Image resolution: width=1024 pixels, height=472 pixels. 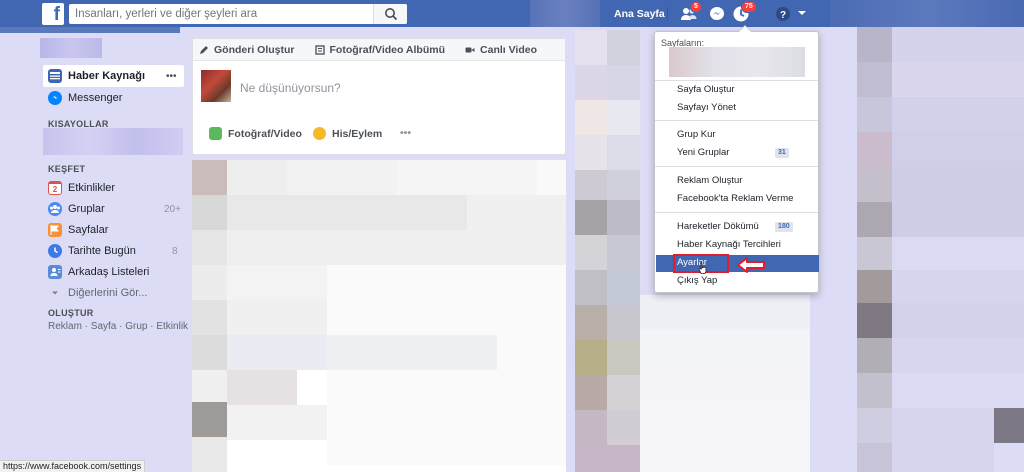 I want to click on photo-icon, so click(x=215, y=133).